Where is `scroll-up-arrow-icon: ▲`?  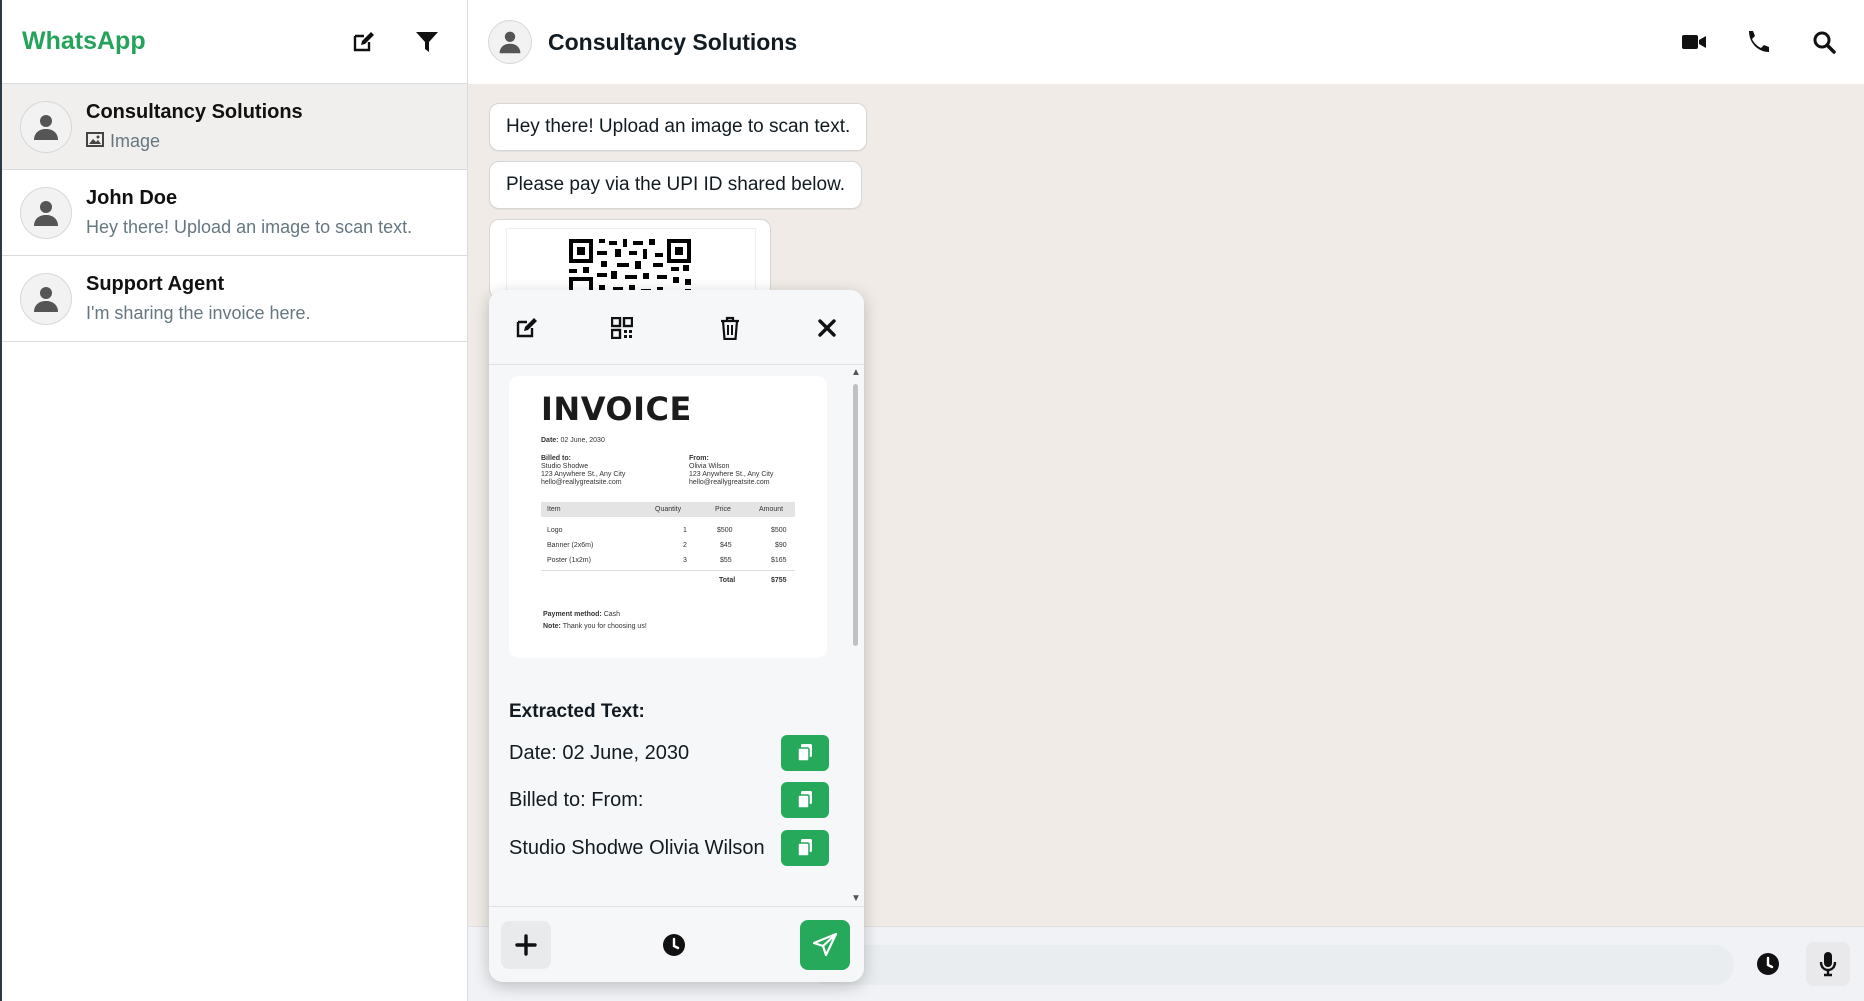 scroll-up-arrow-icon: ▲ is located at coordinates (856, 373).